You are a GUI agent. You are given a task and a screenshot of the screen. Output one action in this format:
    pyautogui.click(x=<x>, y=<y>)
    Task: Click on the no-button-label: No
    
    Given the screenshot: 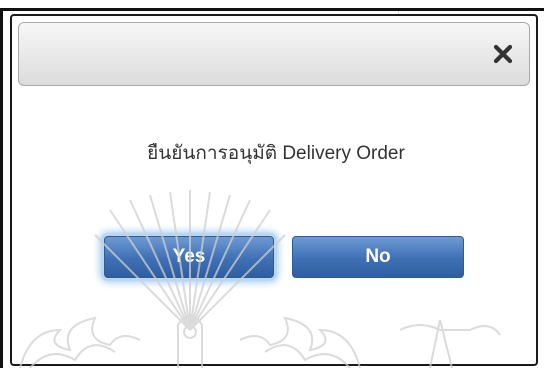 What is the action you would take?
    pyautogui.click(x=378, y=256)
    